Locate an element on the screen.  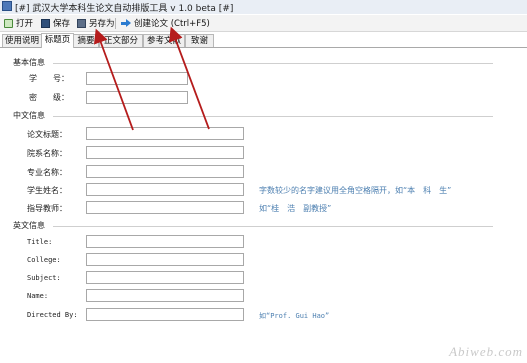
toolbar-separator is located at coordinates (115, 23).